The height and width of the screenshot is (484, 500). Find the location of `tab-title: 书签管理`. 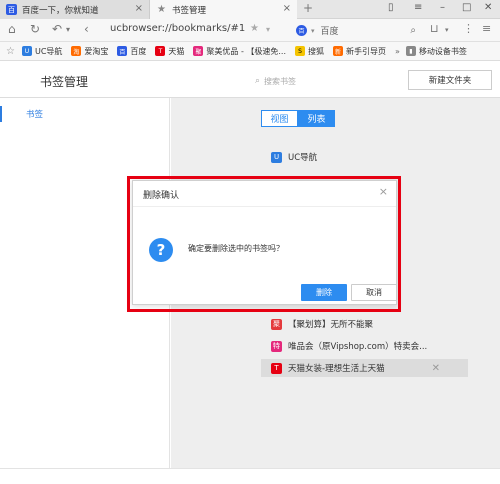

tab-title: 书签管理 is located at coordinates (189, 10).